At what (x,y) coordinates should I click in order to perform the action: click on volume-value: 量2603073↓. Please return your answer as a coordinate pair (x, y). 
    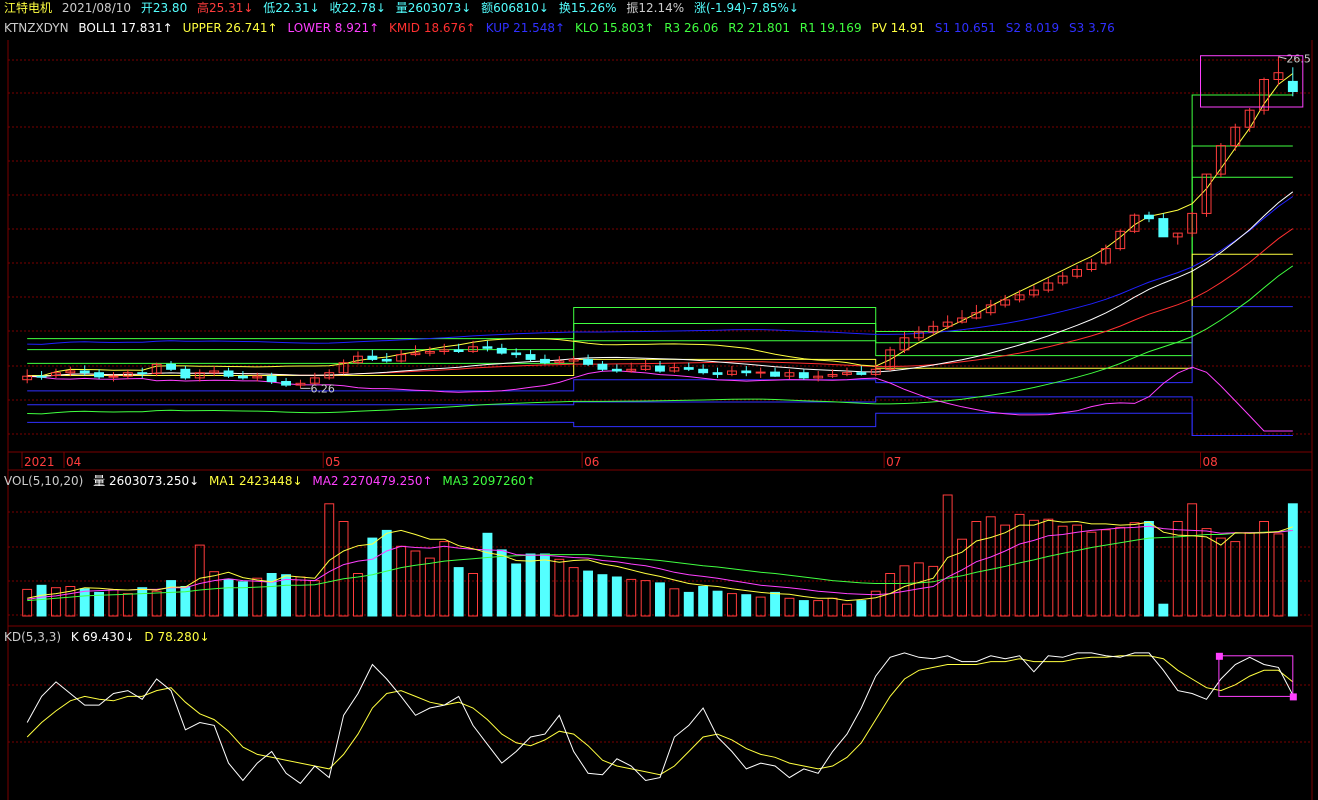
    Looking at the image, I should click on (433, 8).